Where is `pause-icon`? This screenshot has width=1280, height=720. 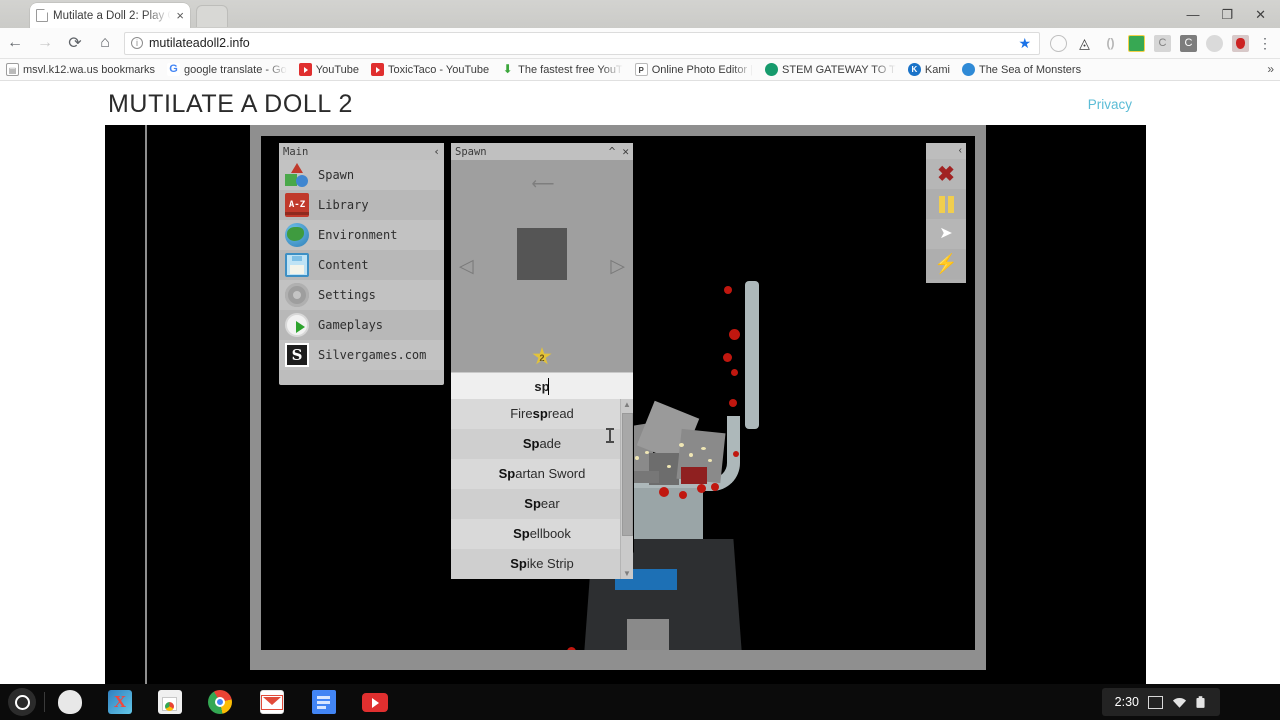
pause-icon is located at coordinates (946, 204).